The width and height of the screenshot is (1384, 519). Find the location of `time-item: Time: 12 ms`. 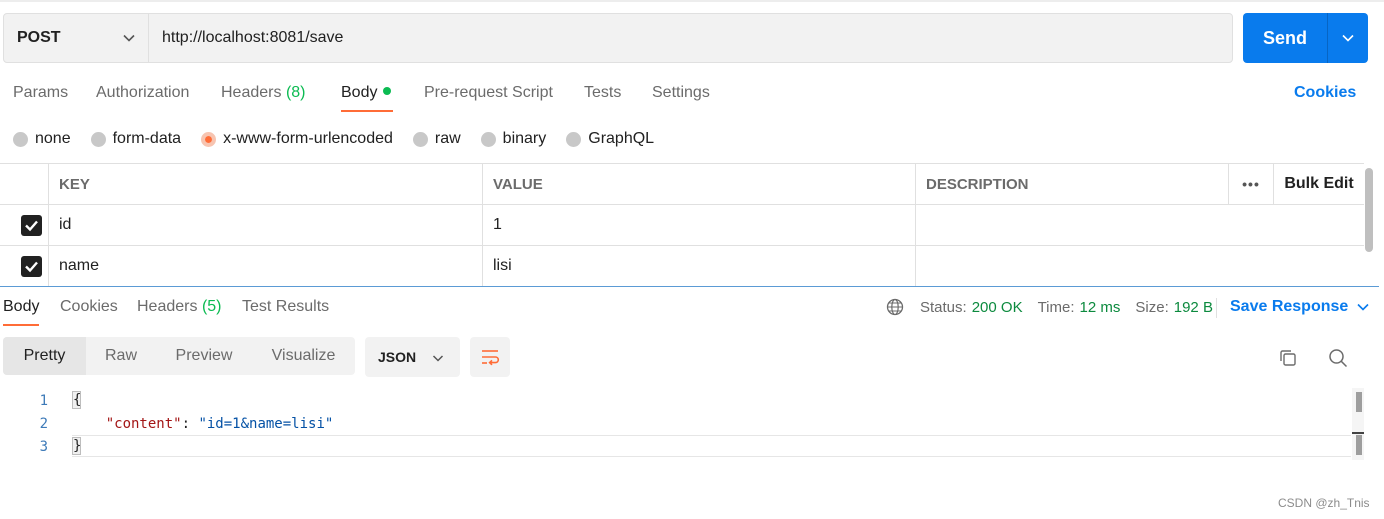

time-item: Time: 12 ms is located at coordinates (1079, 307).